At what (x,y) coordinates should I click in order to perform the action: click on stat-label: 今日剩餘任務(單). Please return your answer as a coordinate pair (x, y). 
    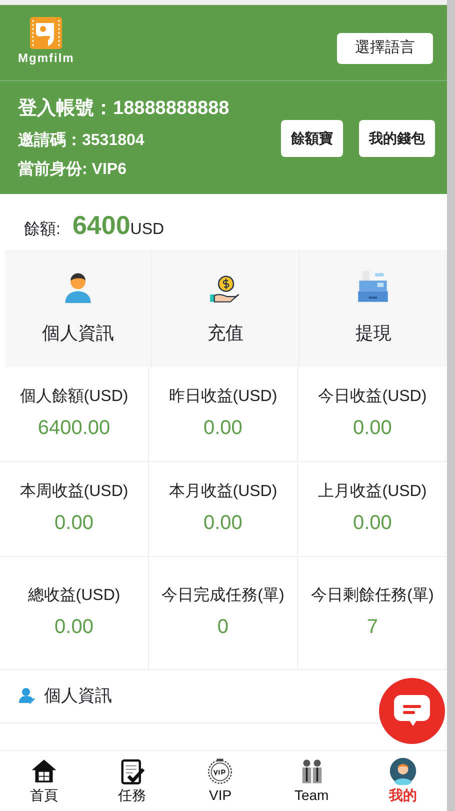
    Looking at the image, I should click on (372, 596).